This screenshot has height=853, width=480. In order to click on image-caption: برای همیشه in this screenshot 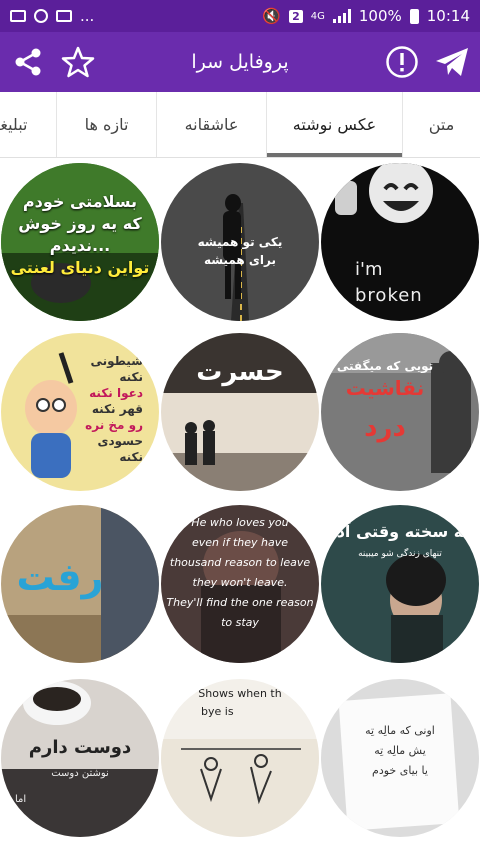, I will do `click(239, 260)`.